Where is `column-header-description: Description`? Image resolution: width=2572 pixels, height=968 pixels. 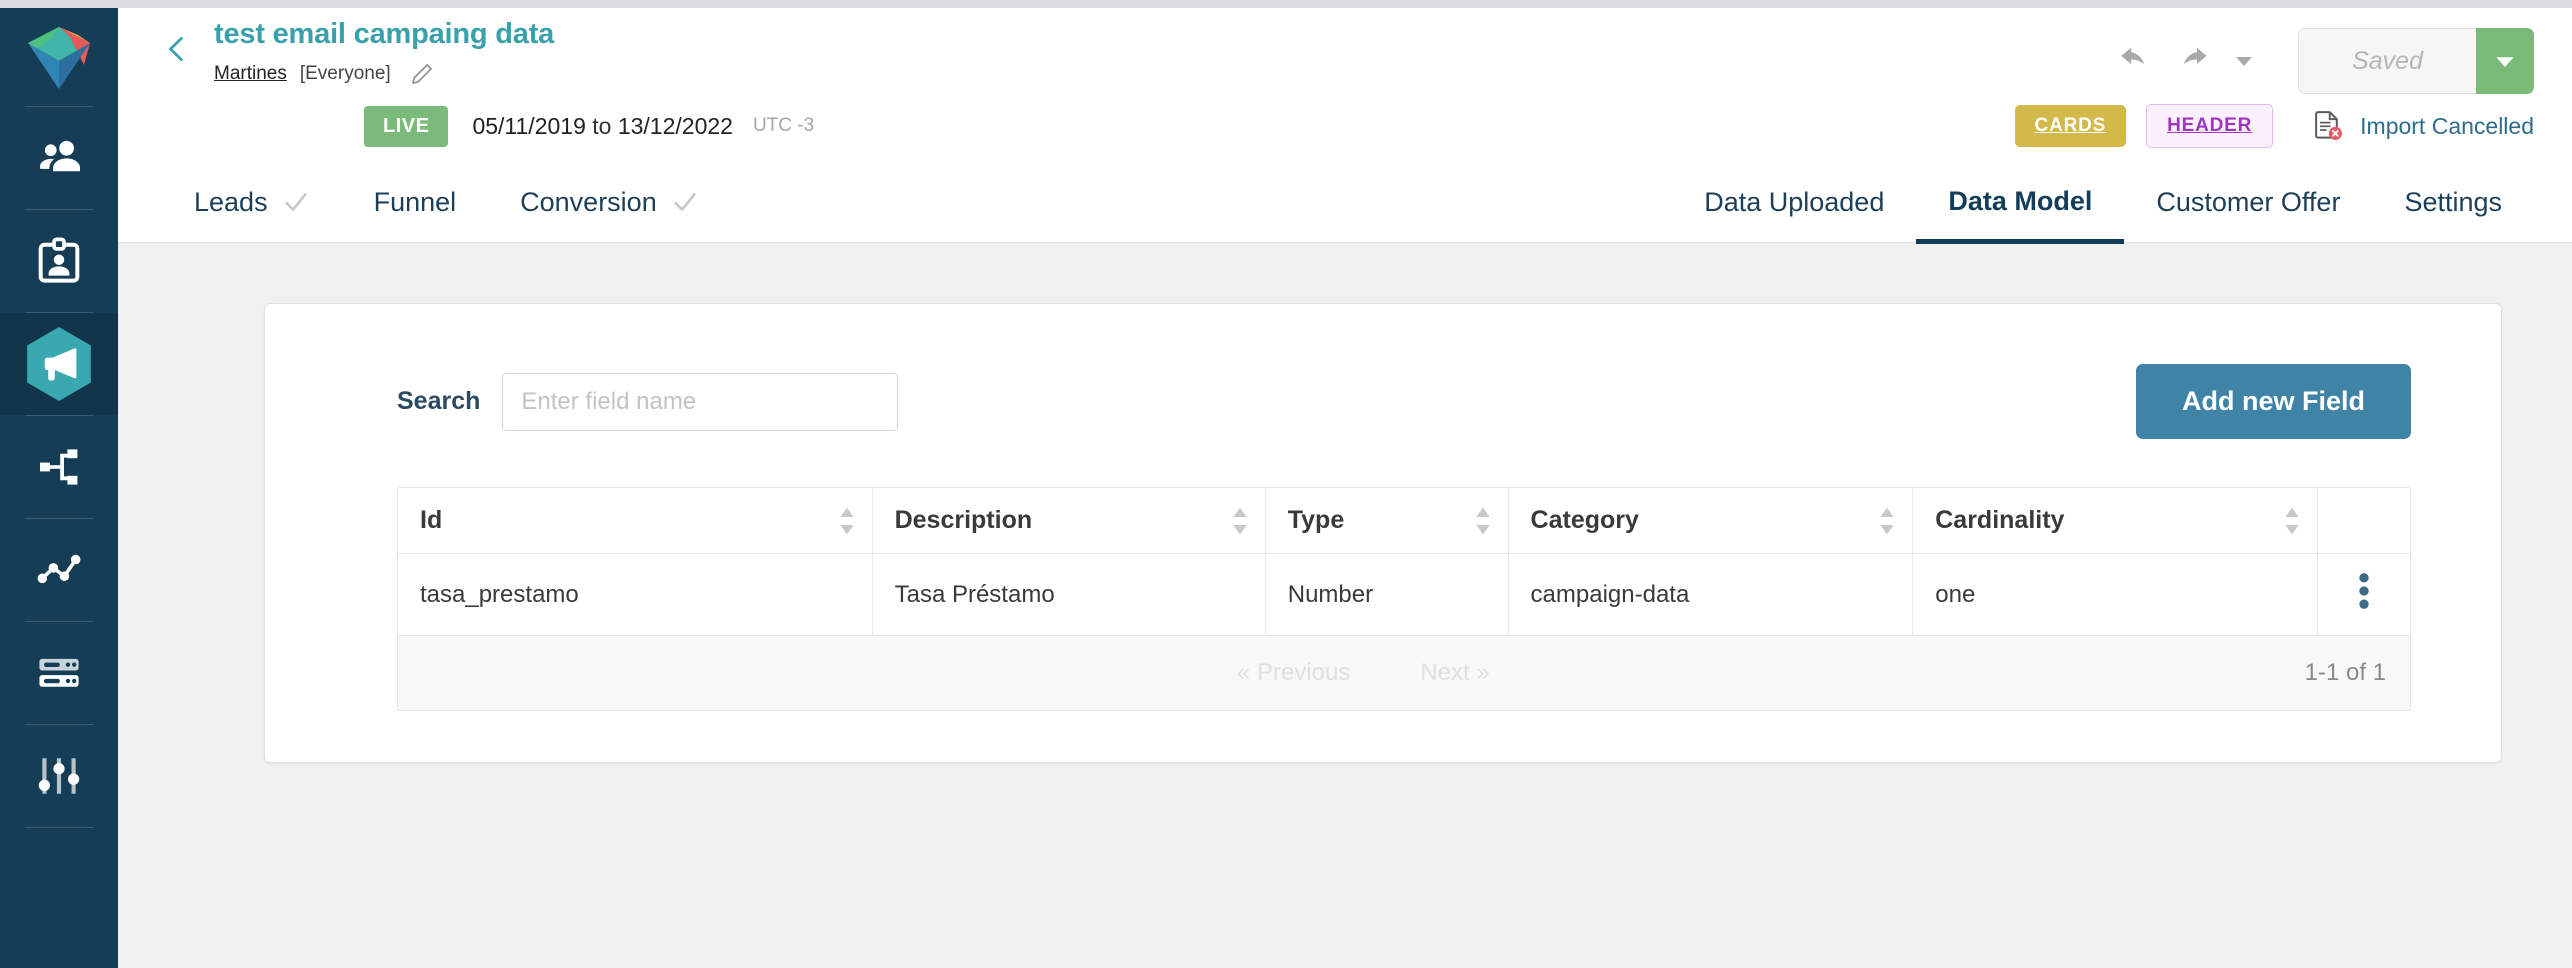 column-header-description: Description is located at coordinates (1069, 521).